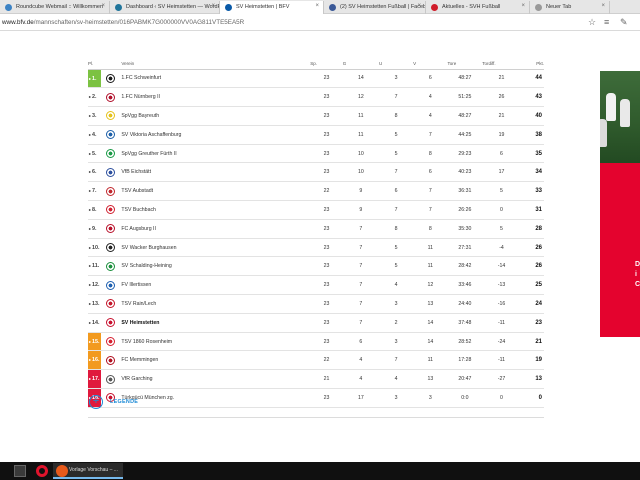 This screenshot has width=640, height=480. I want to click on reading-list-icon: ≡, so click(606, 22).